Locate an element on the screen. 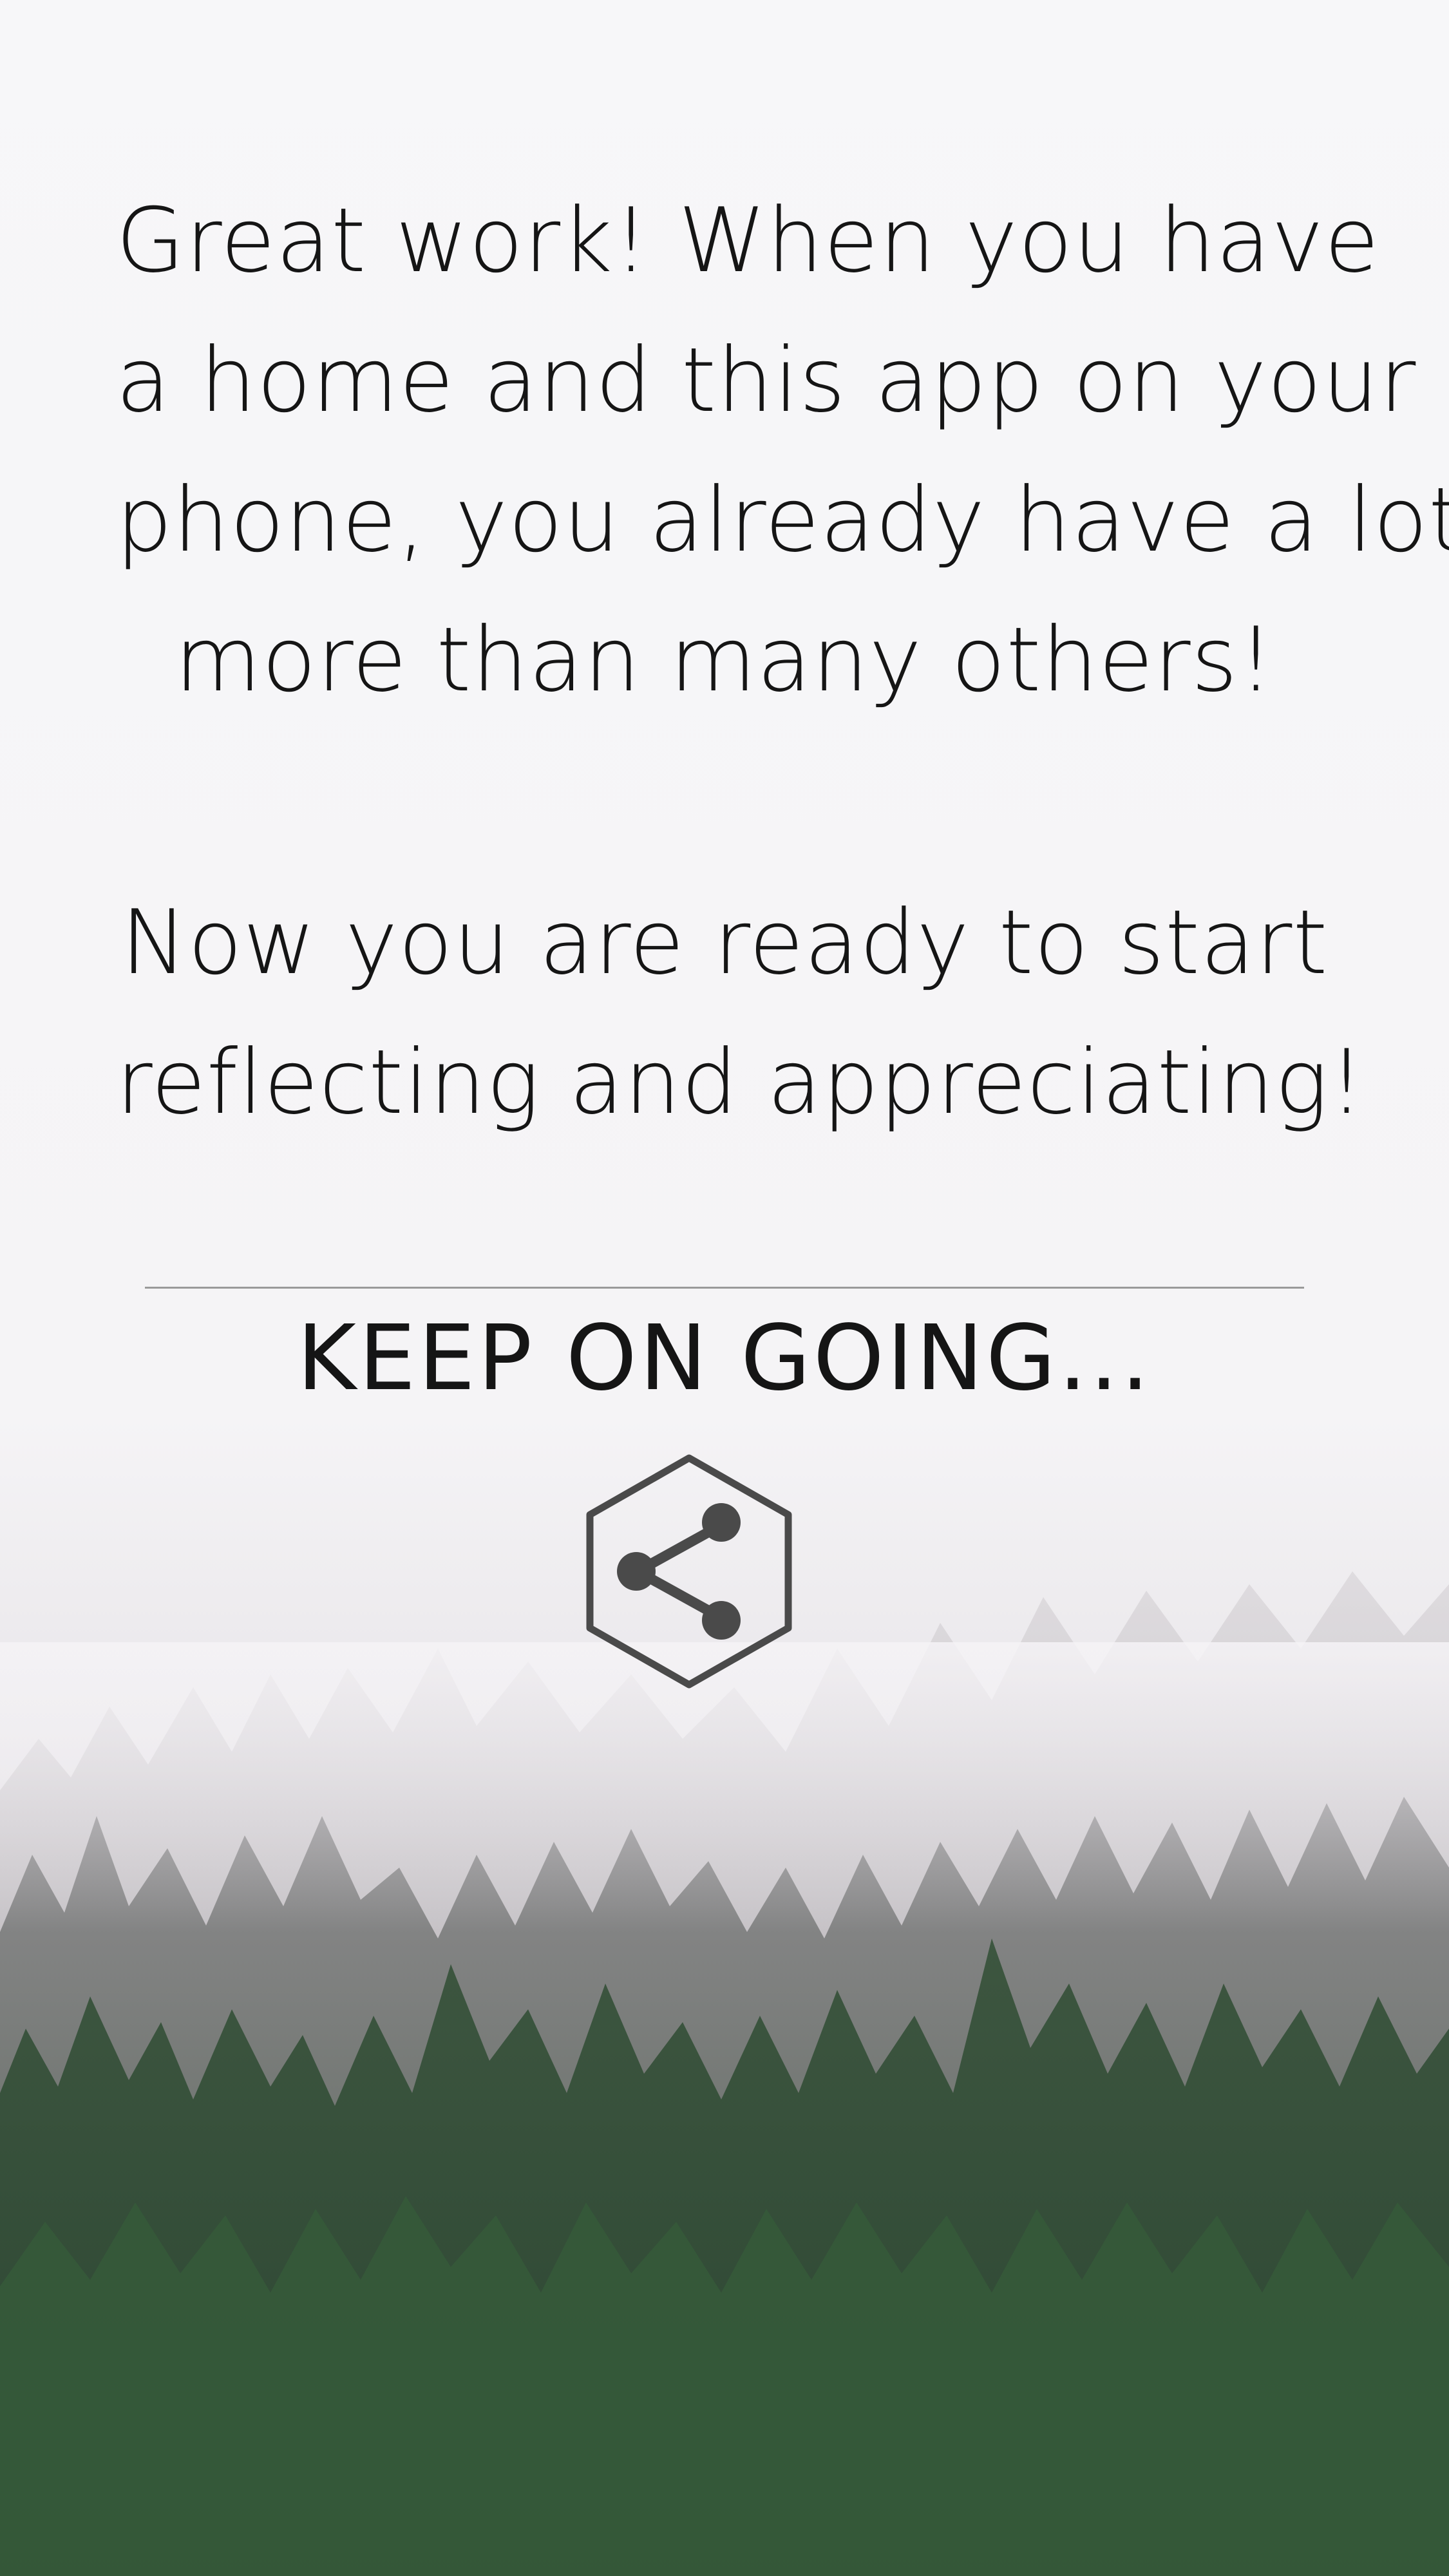  divider is located at coordinates (724, 1288).